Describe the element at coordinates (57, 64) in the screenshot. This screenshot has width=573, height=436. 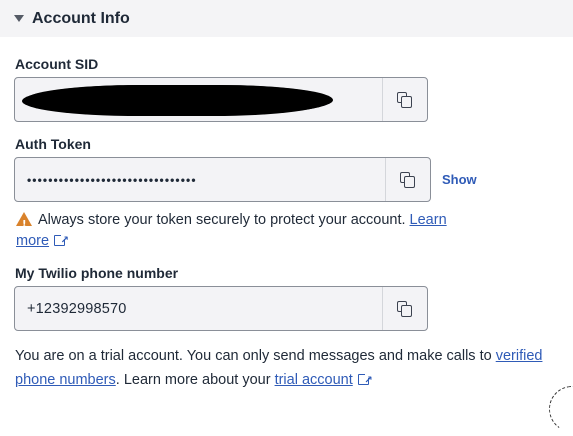
I see `account-sid-label: Account SID` at that location.